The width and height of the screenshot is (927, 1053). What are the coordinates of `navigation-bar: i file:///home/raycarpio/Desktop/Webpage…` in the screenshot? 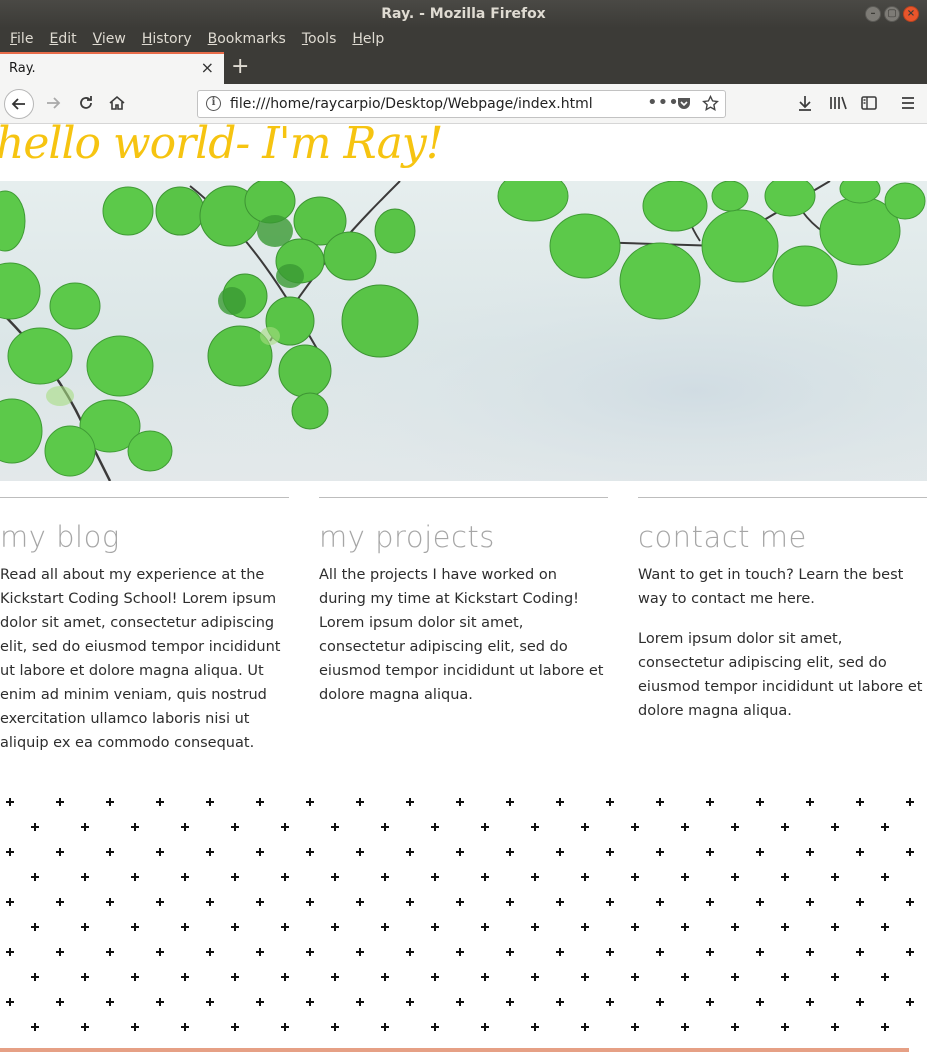 It's located at (463, 104).